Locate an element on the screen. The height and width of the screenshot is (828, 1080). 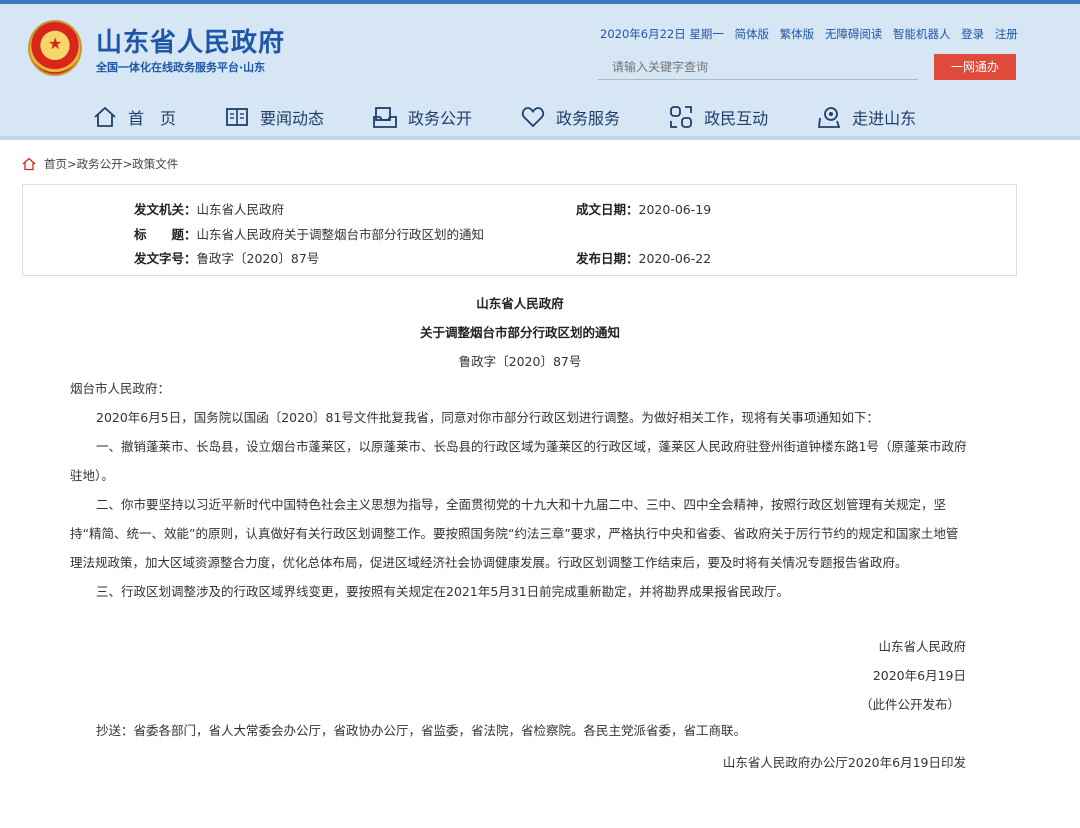
meta-publish: 发布日期：2020-06-22 is located at coordinates (643, 257).